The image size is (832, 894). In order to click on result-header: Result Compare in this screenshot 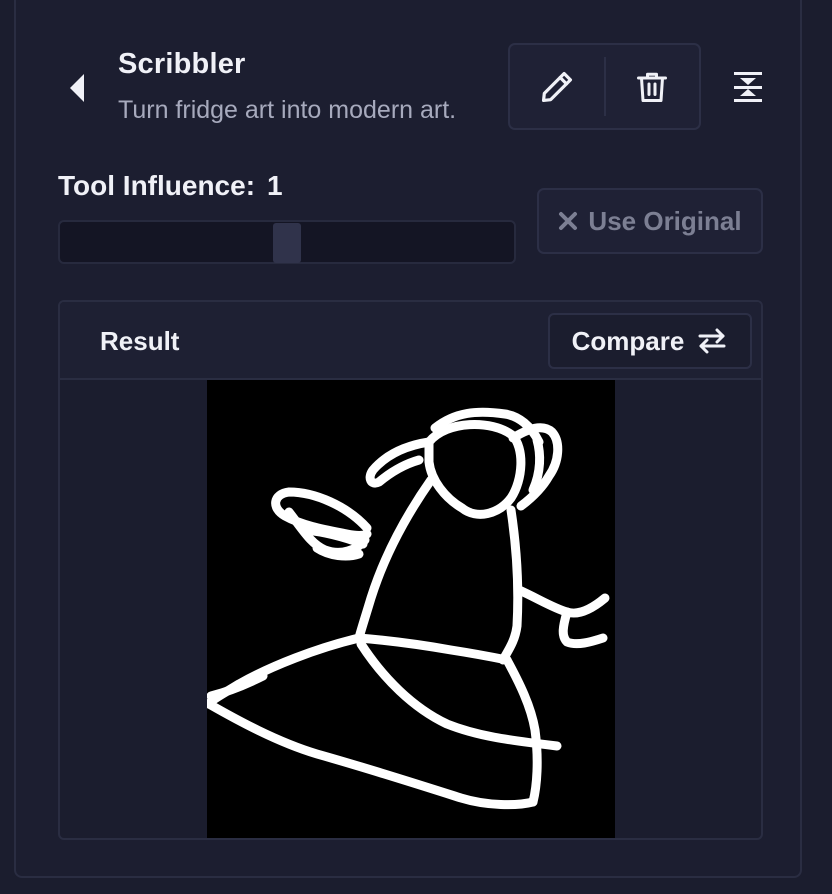, I will do `click(410, 341)`.